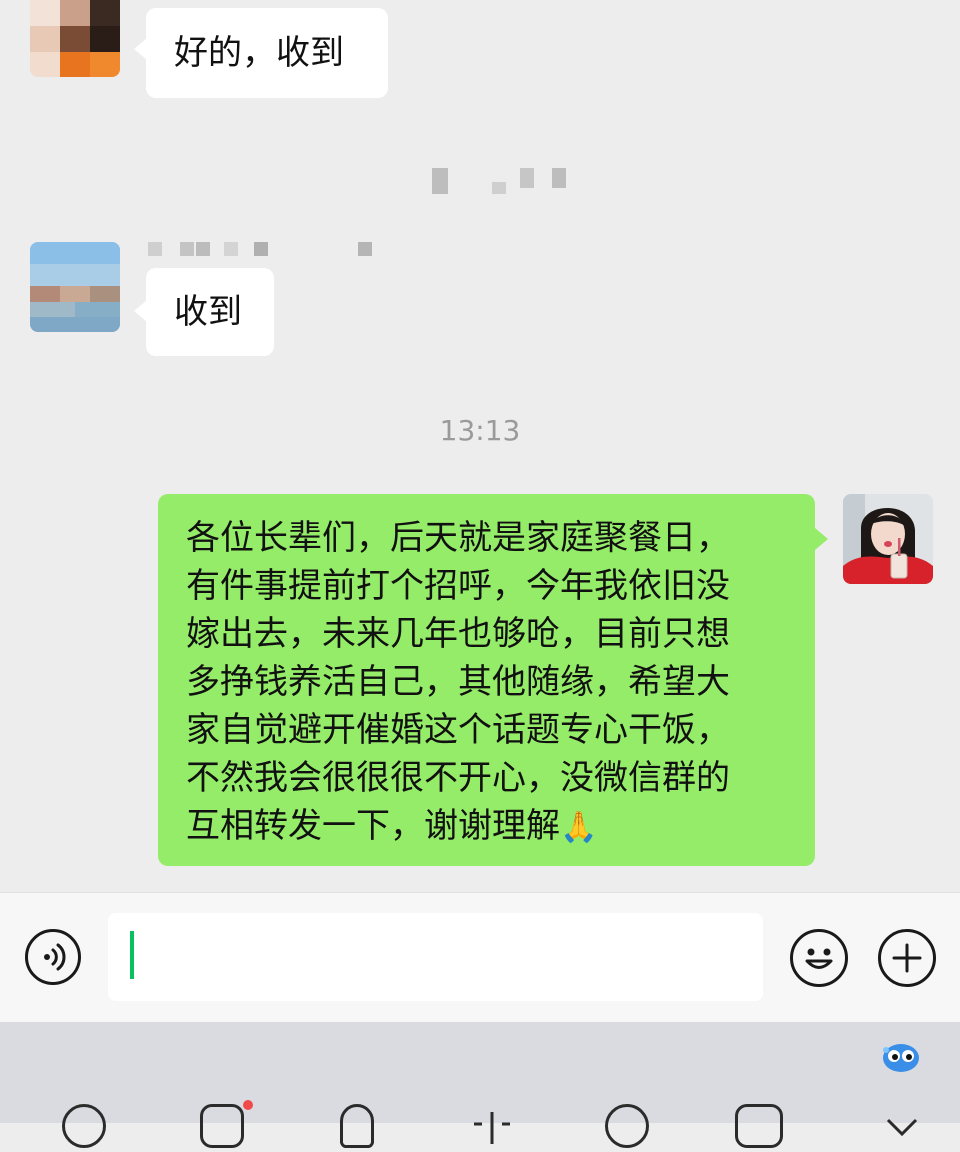  What do you see at coordinates (435, 957) in the screenshot?
I see `message-text-input` at bounding box center [435, 957].